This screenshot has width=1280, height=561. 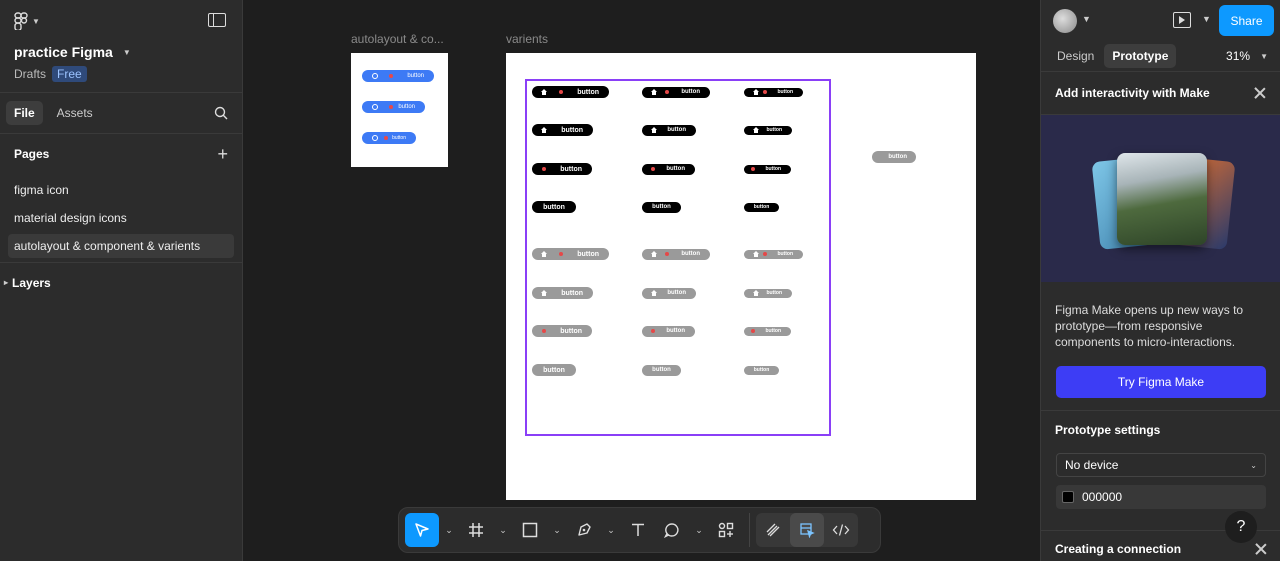 I want to click on file-title: practice Figma ▼, so click(x=72, y=52).